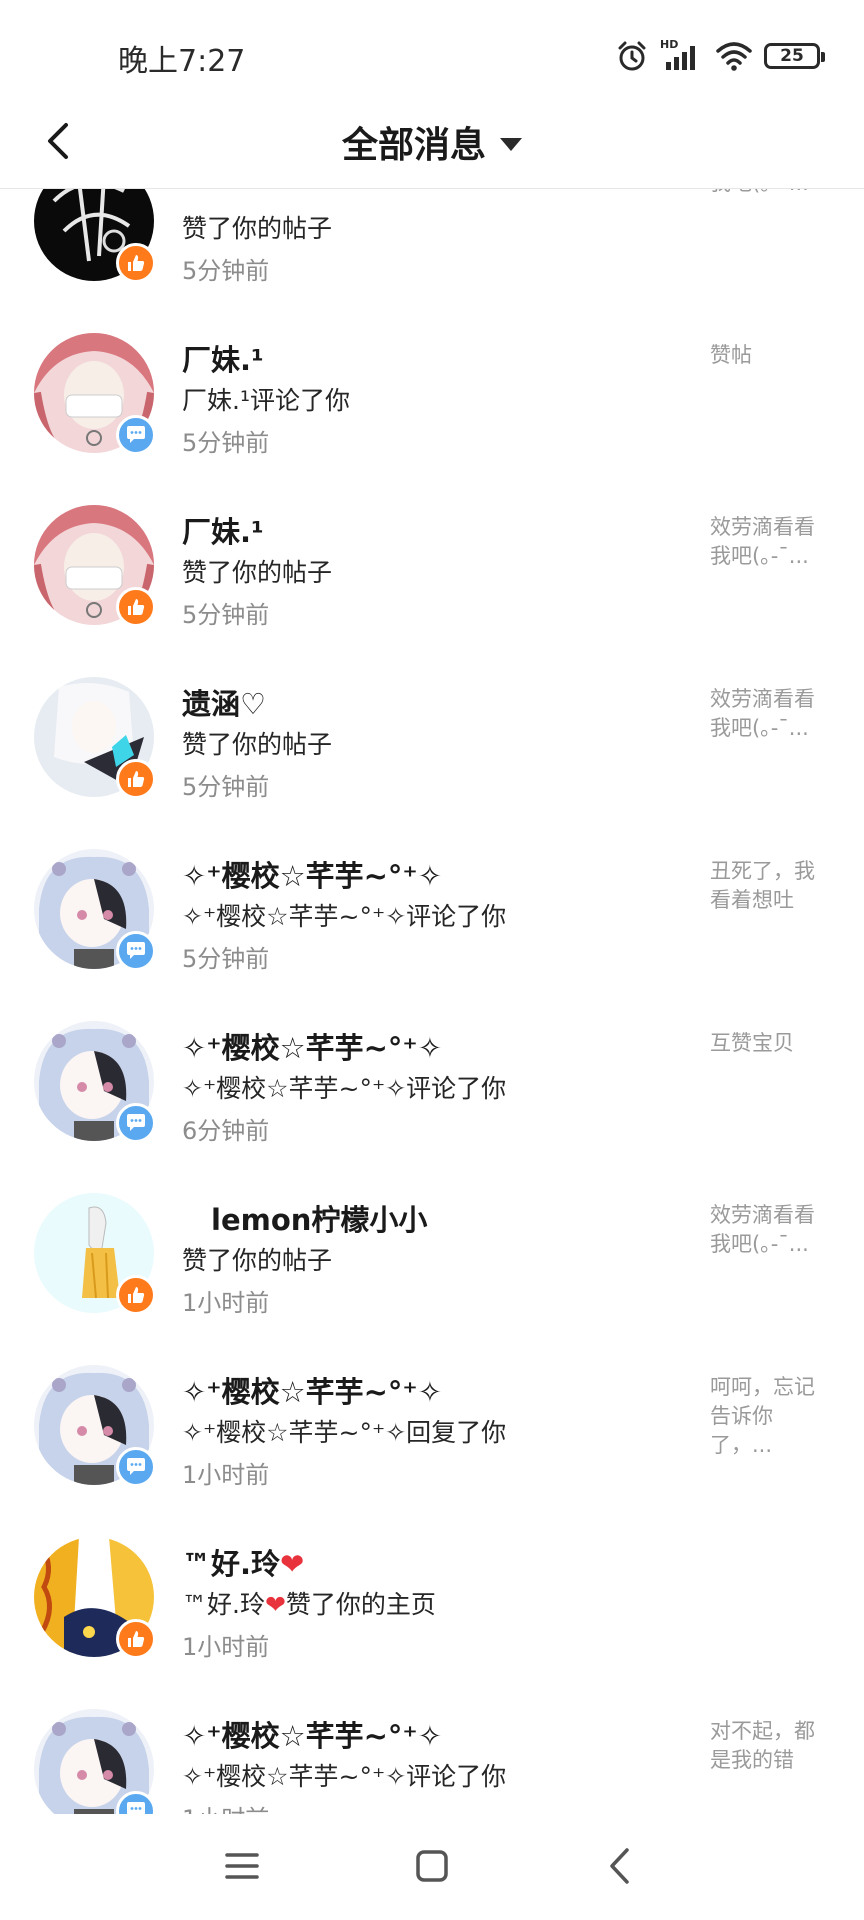 This screenshot has width=864, height=1920. Describe the element at coordinates (765, 1746) in the screenshot. I see `post-preview: 对不起，都是我的错` at that location.